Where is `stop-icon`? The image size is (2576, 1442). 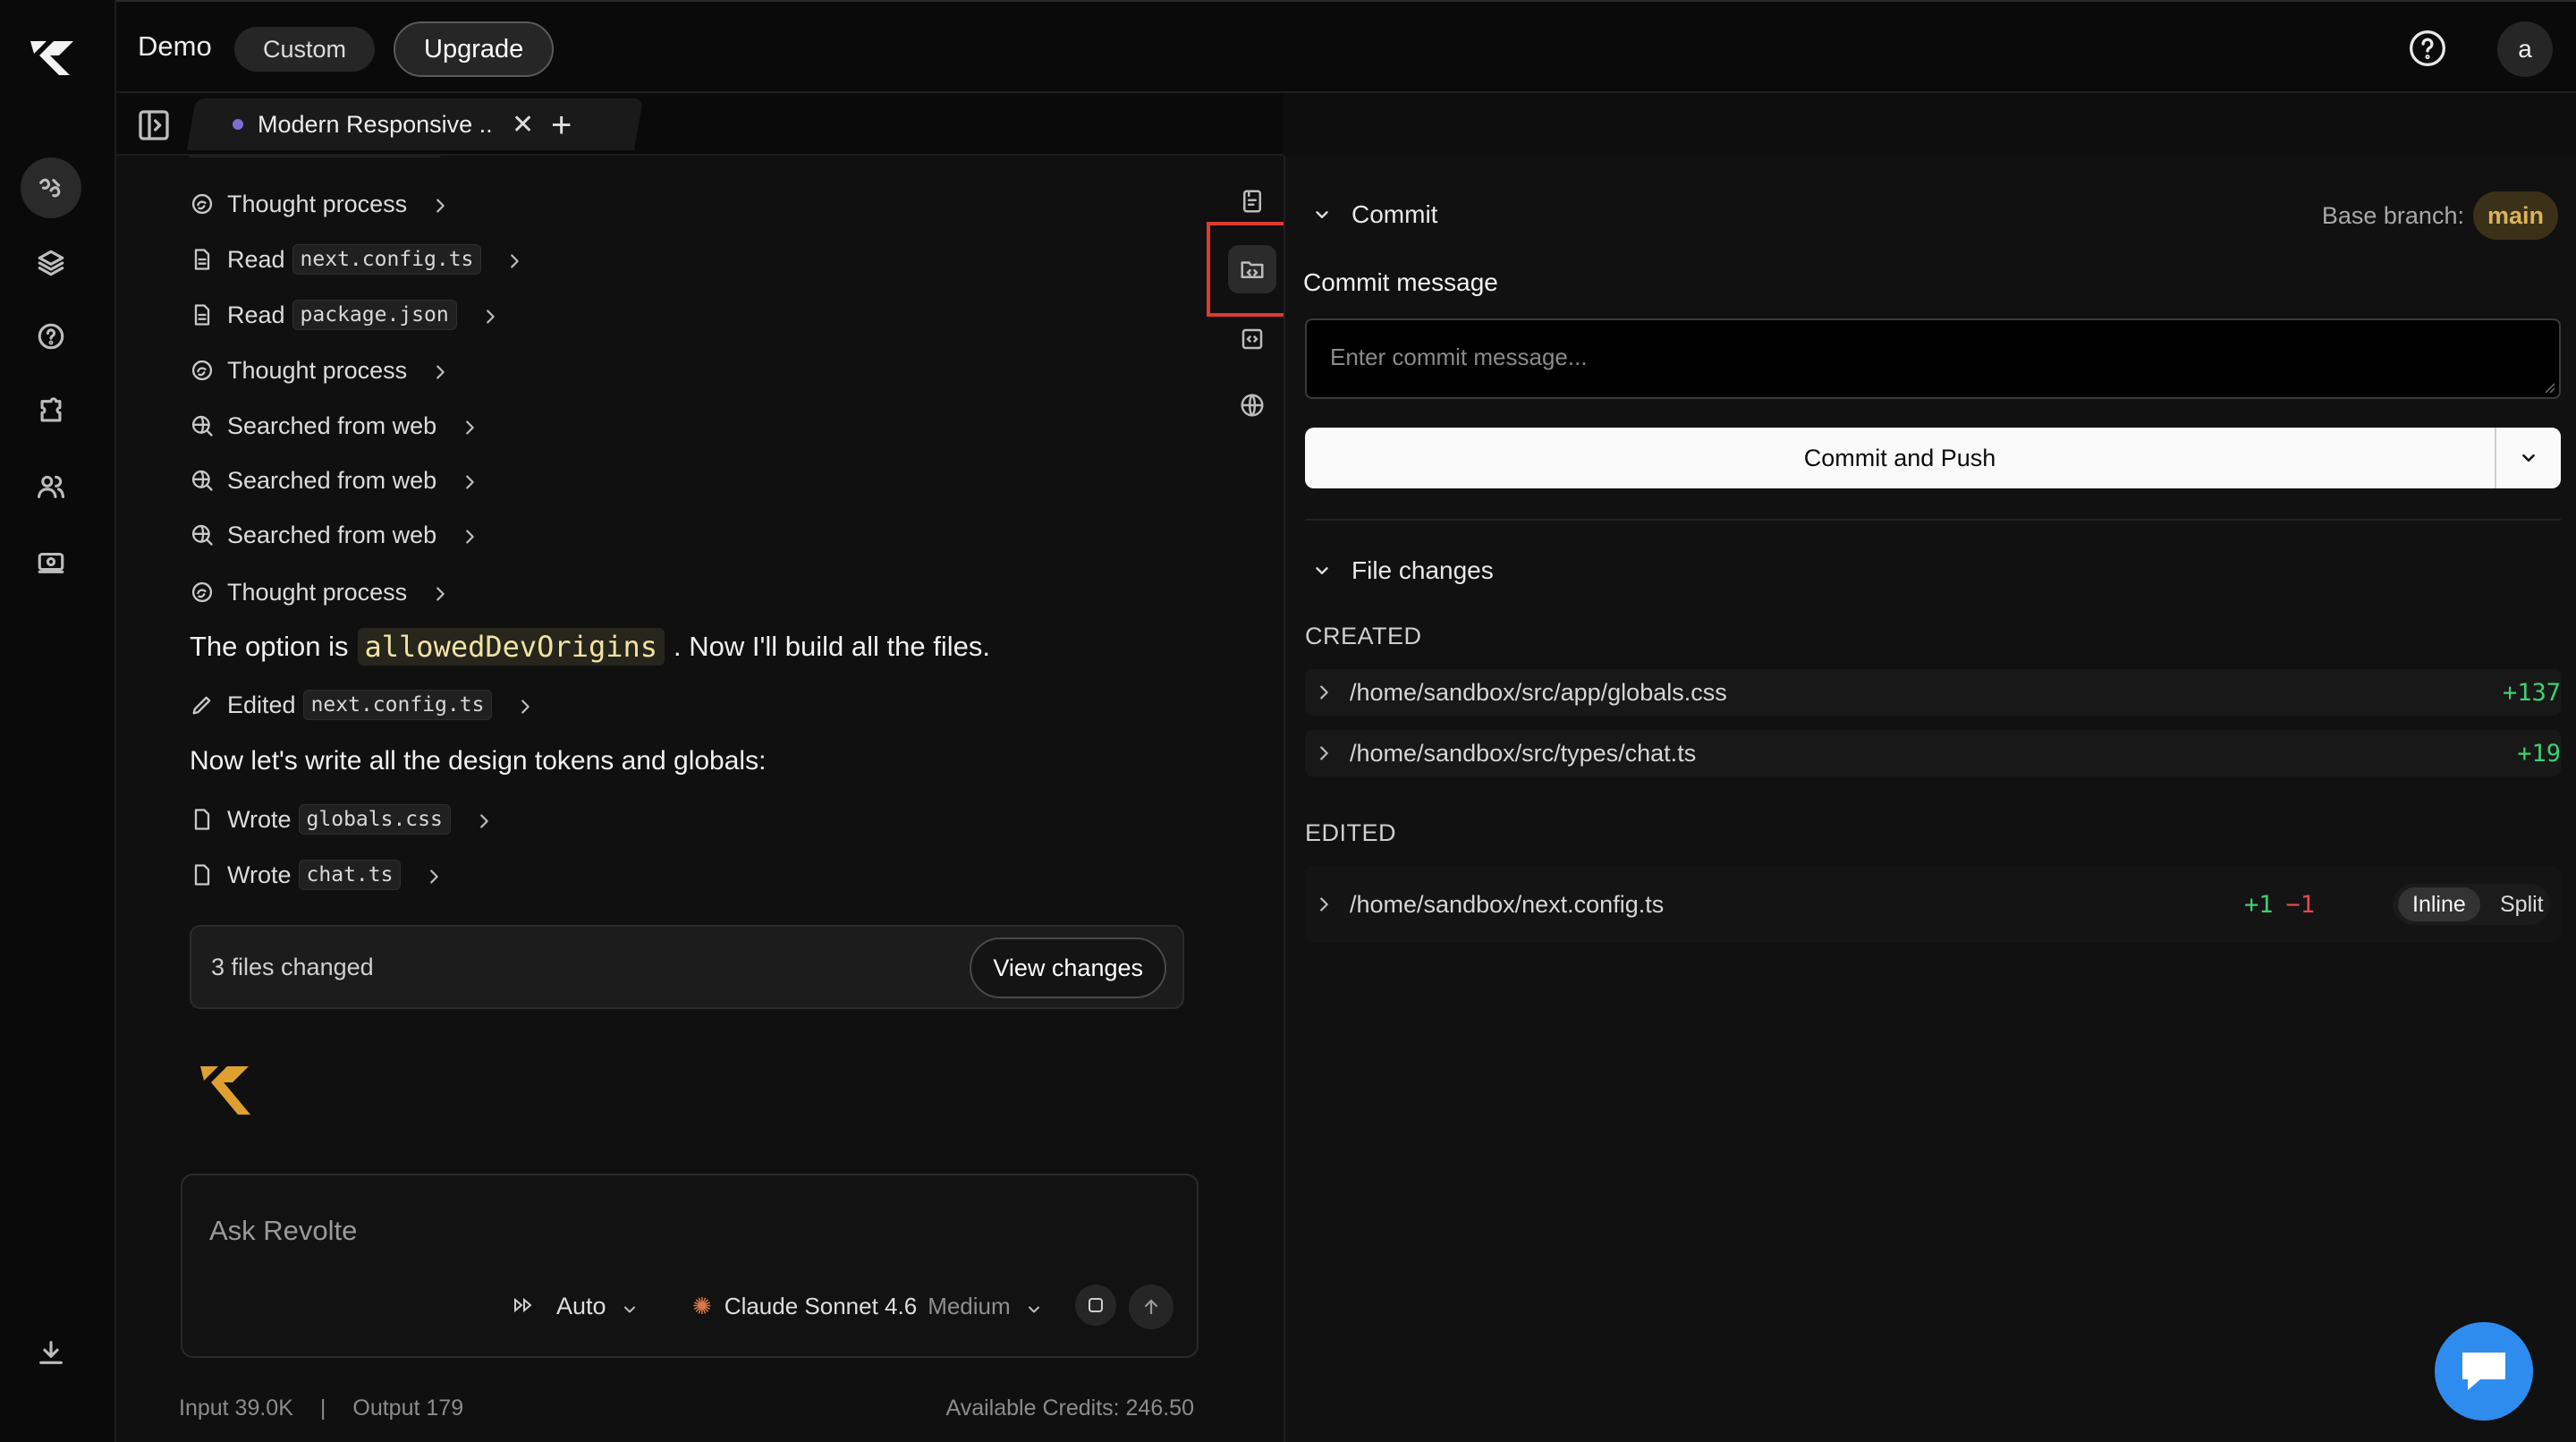 stop-icon is located at coordinates (1096, 1305).